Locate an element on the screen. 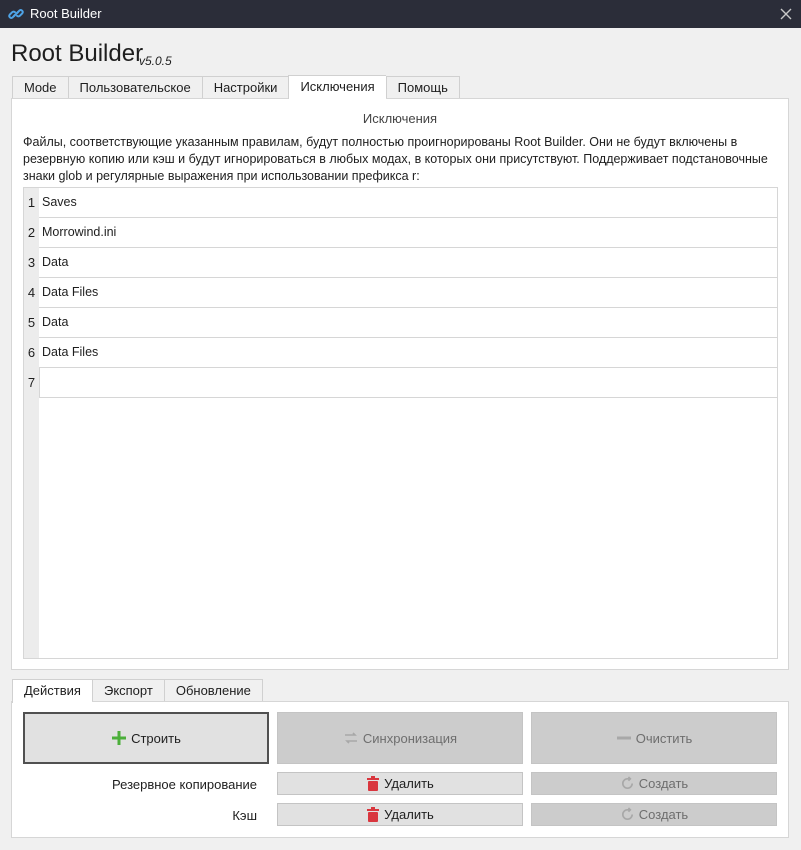 This screenshot has width=801, height=850. line-number: 7 is located at coordinates (31, 382).